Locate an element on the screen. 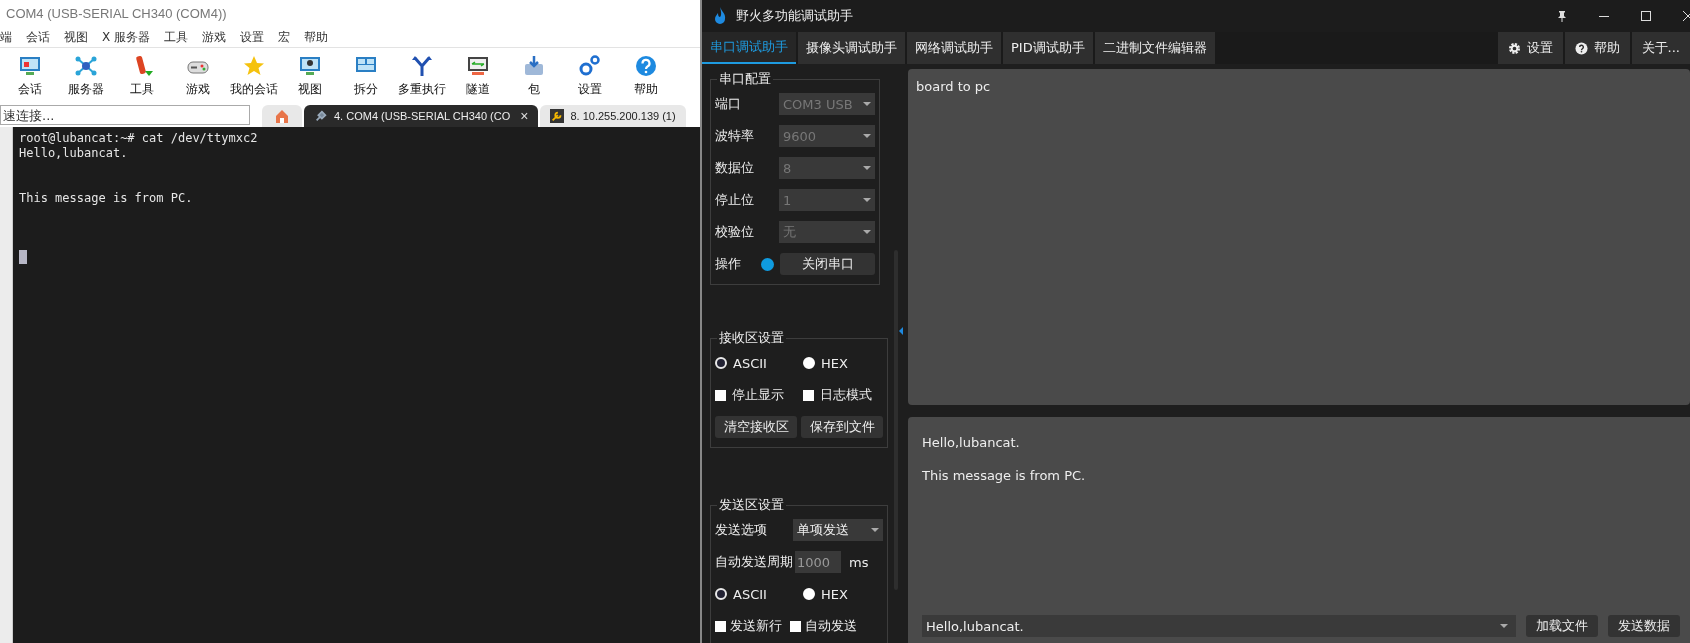 Image resolution: width=1690 pixels, height=643 pixels. menu-item: 帮助 is located at coordinates (316, 37).